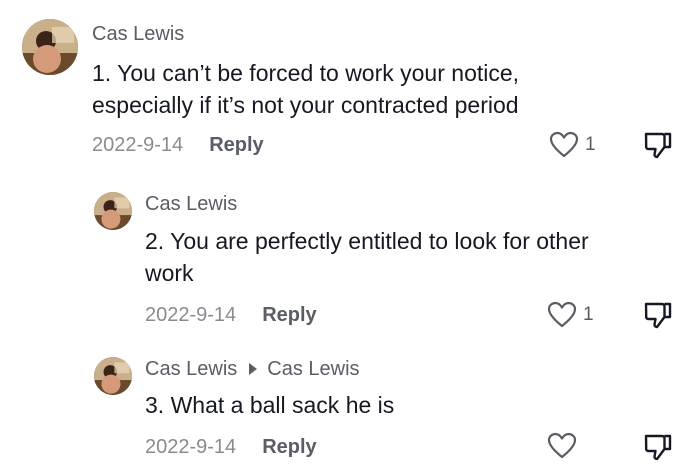  Describe the element at coordinates (270, 405) in the screenshot. I see `comment-text-line-1: 3. What a ball sack he is` at that location.